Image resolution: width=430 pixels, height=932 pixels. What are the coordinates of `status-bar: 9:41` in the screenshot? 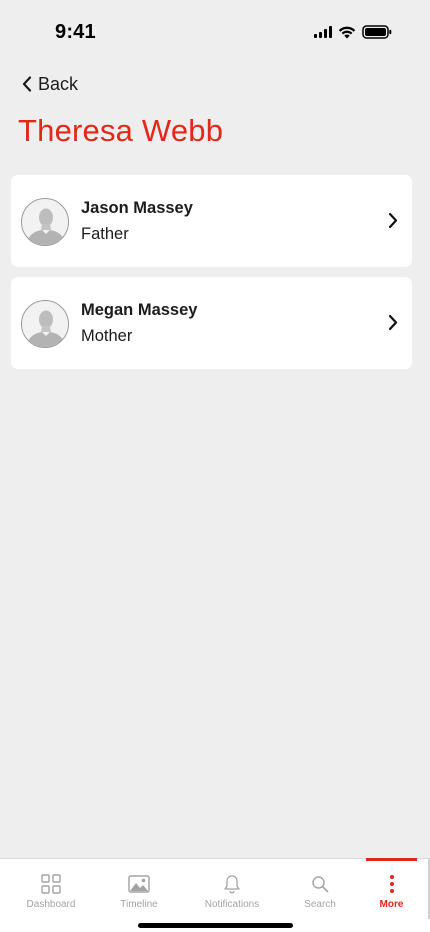 It's located at (215, 27).